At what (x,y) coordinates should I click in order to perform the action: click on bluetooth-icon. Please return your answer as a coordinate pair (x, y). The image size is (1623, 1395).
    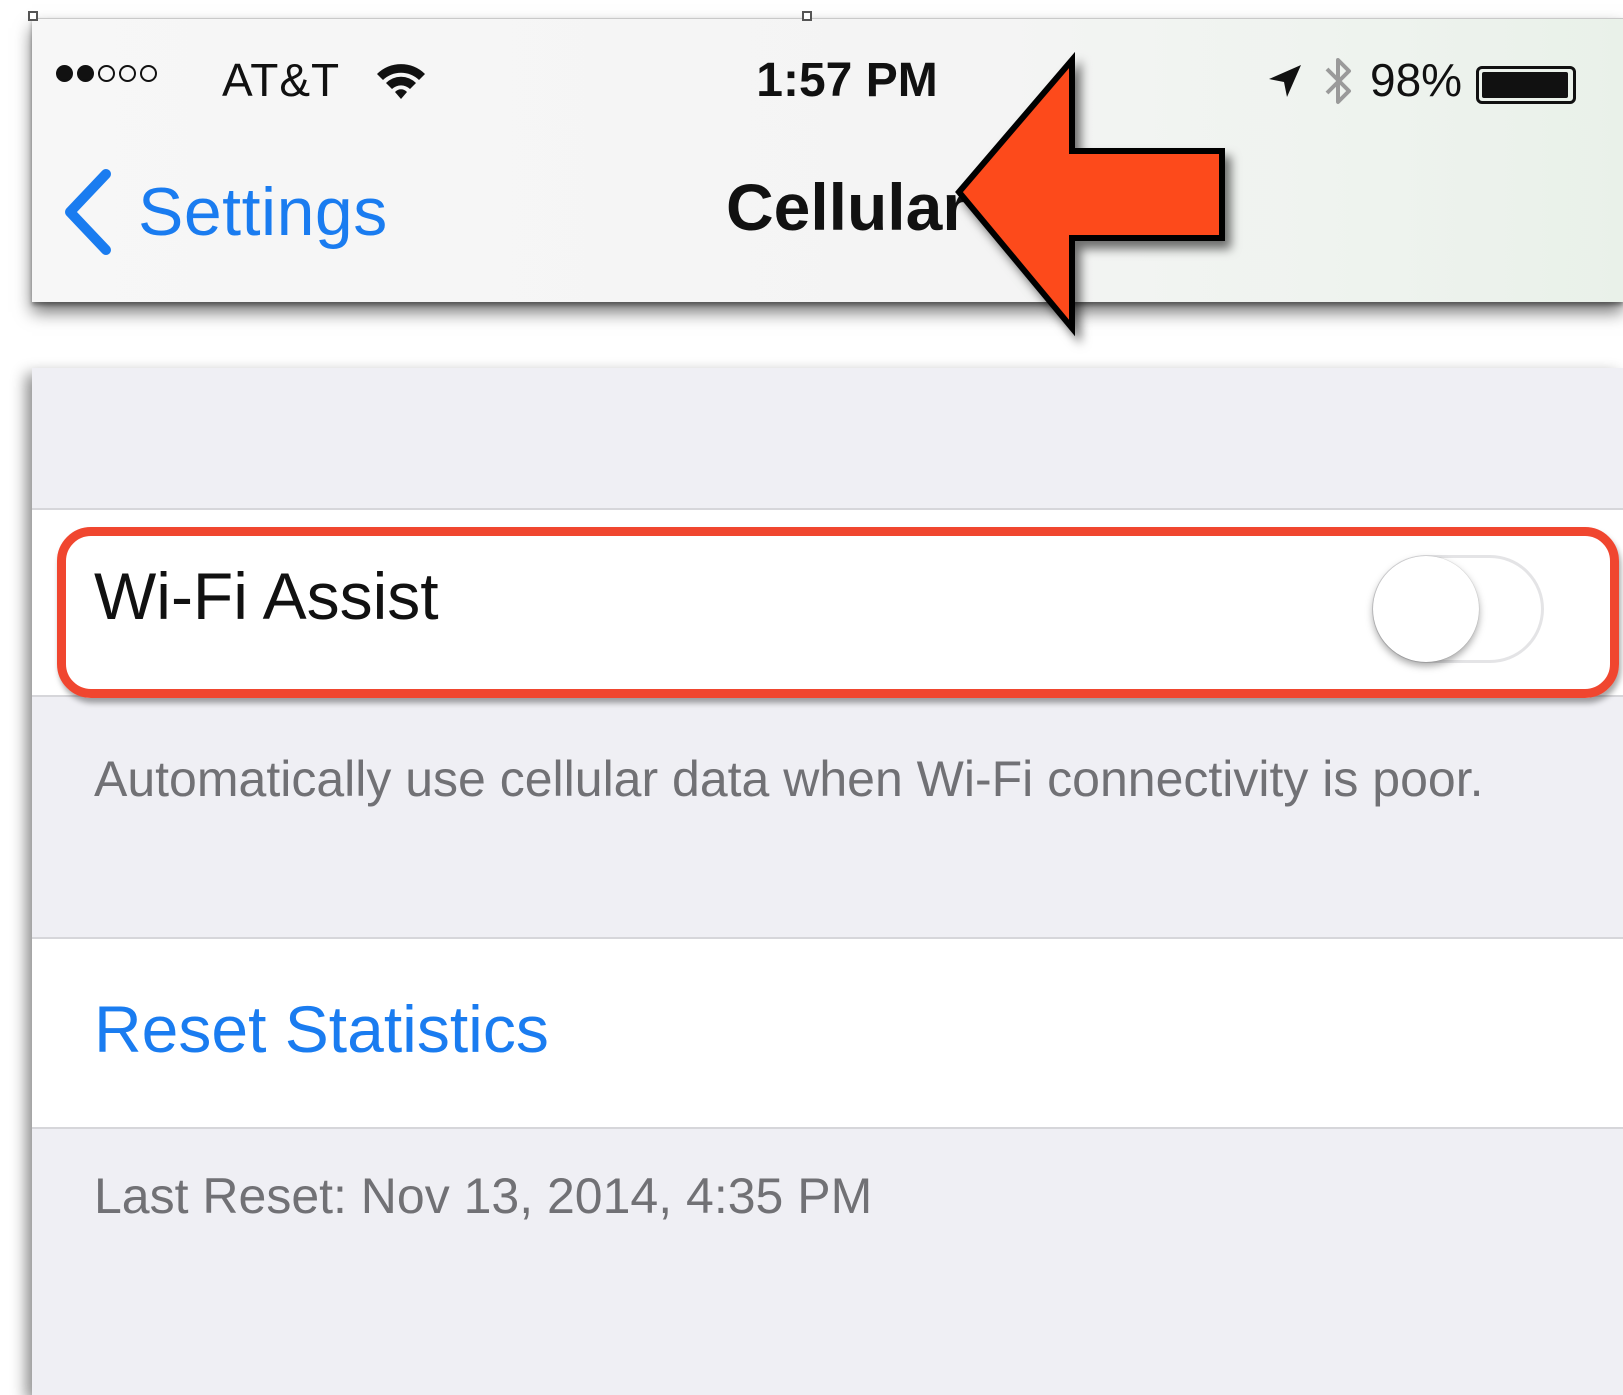
    Looking at the image, I should click on (1338, 81).